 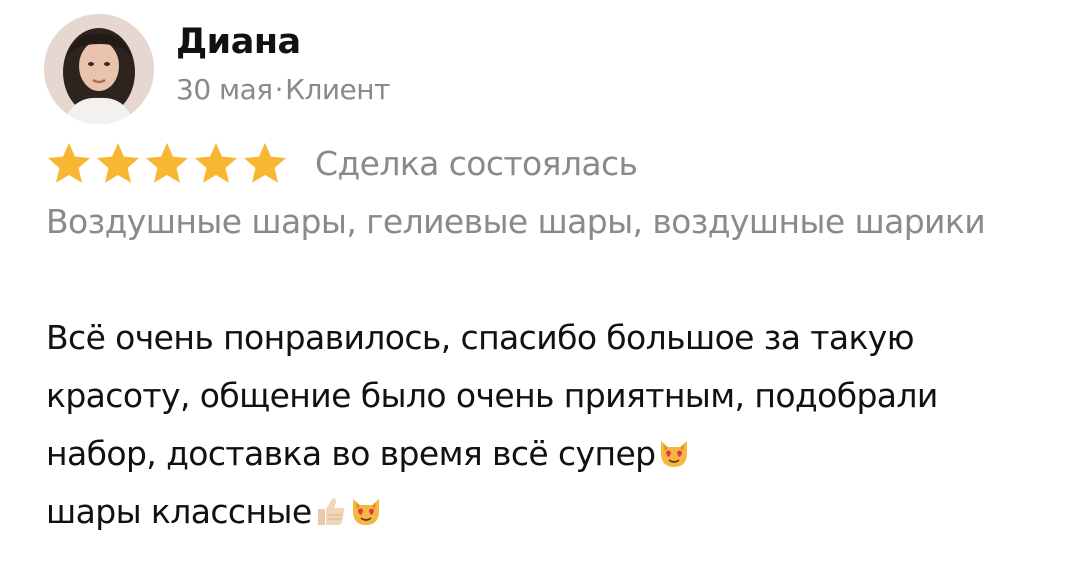 I want to click on review-meta: 30 мая·Клиент, so click(x=283, y=90).